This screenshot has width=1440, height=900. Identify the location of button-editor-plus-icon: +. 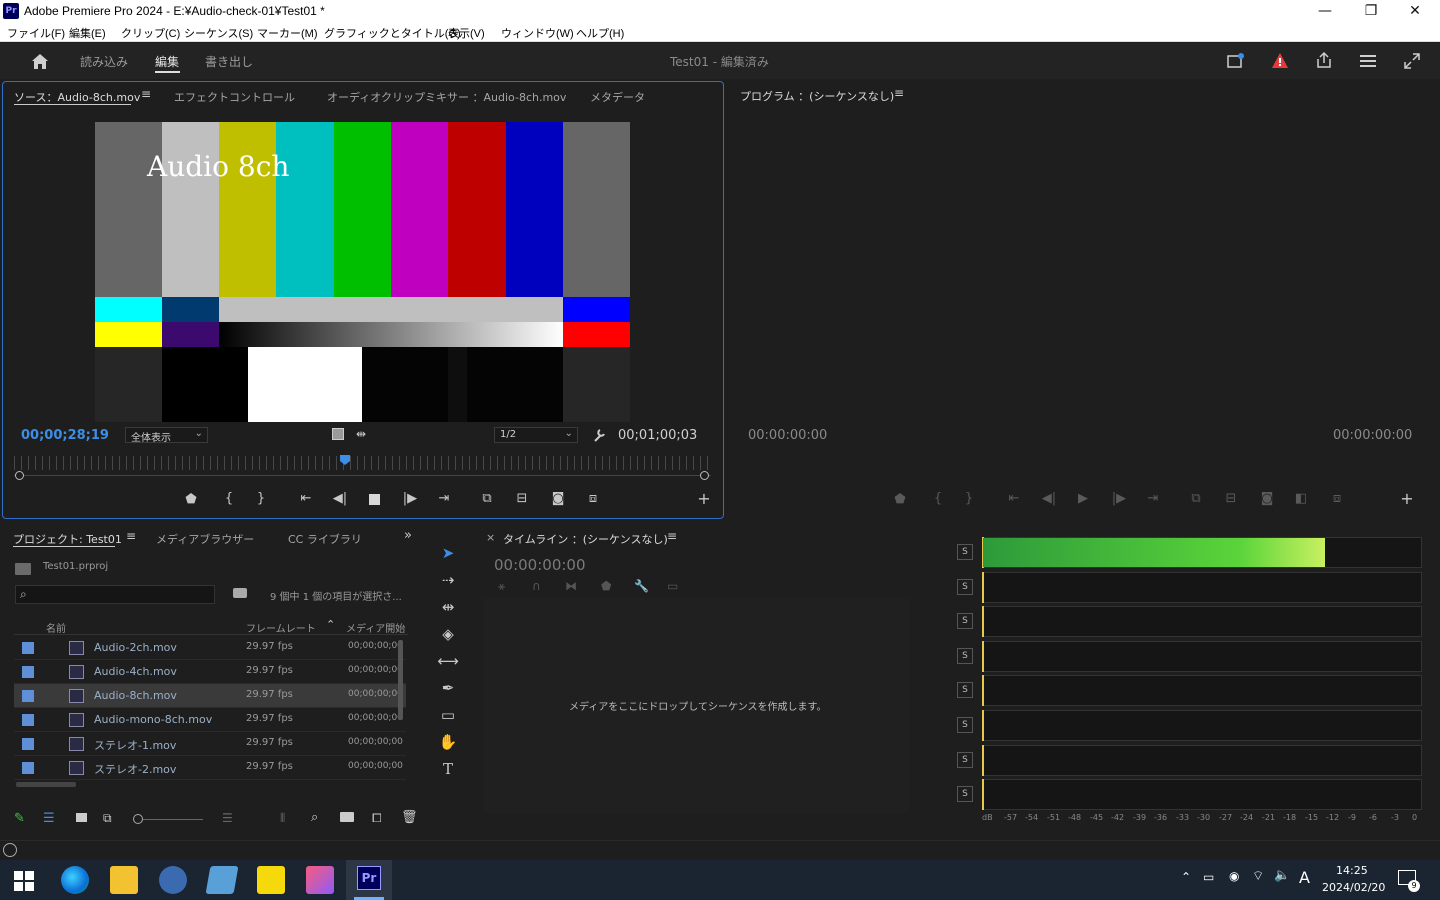
(704, 498).